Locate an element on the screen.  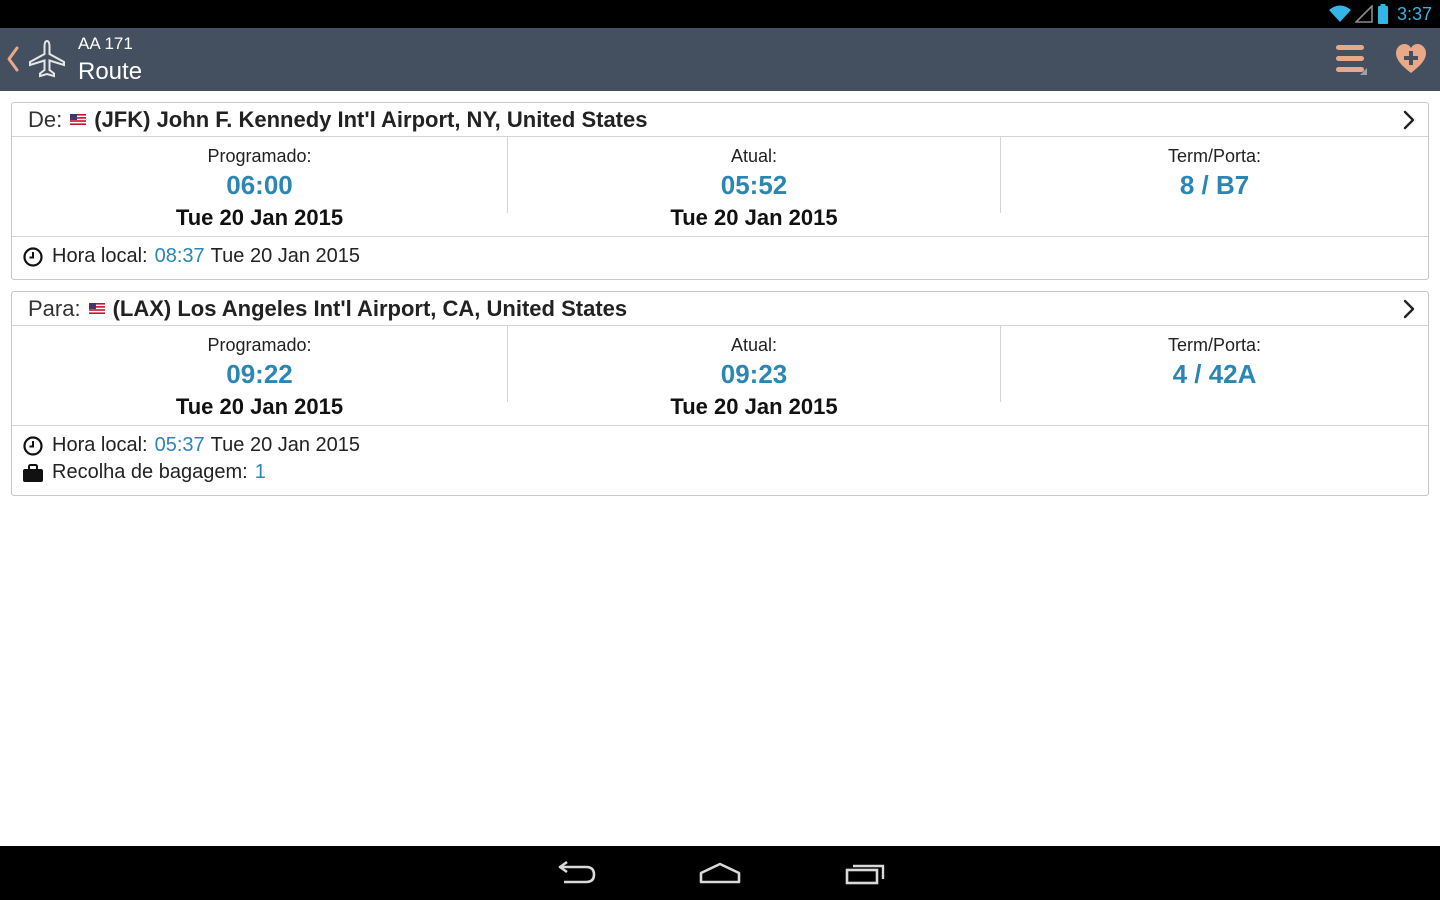
airplane-icon is located at coordinates (47, 59).